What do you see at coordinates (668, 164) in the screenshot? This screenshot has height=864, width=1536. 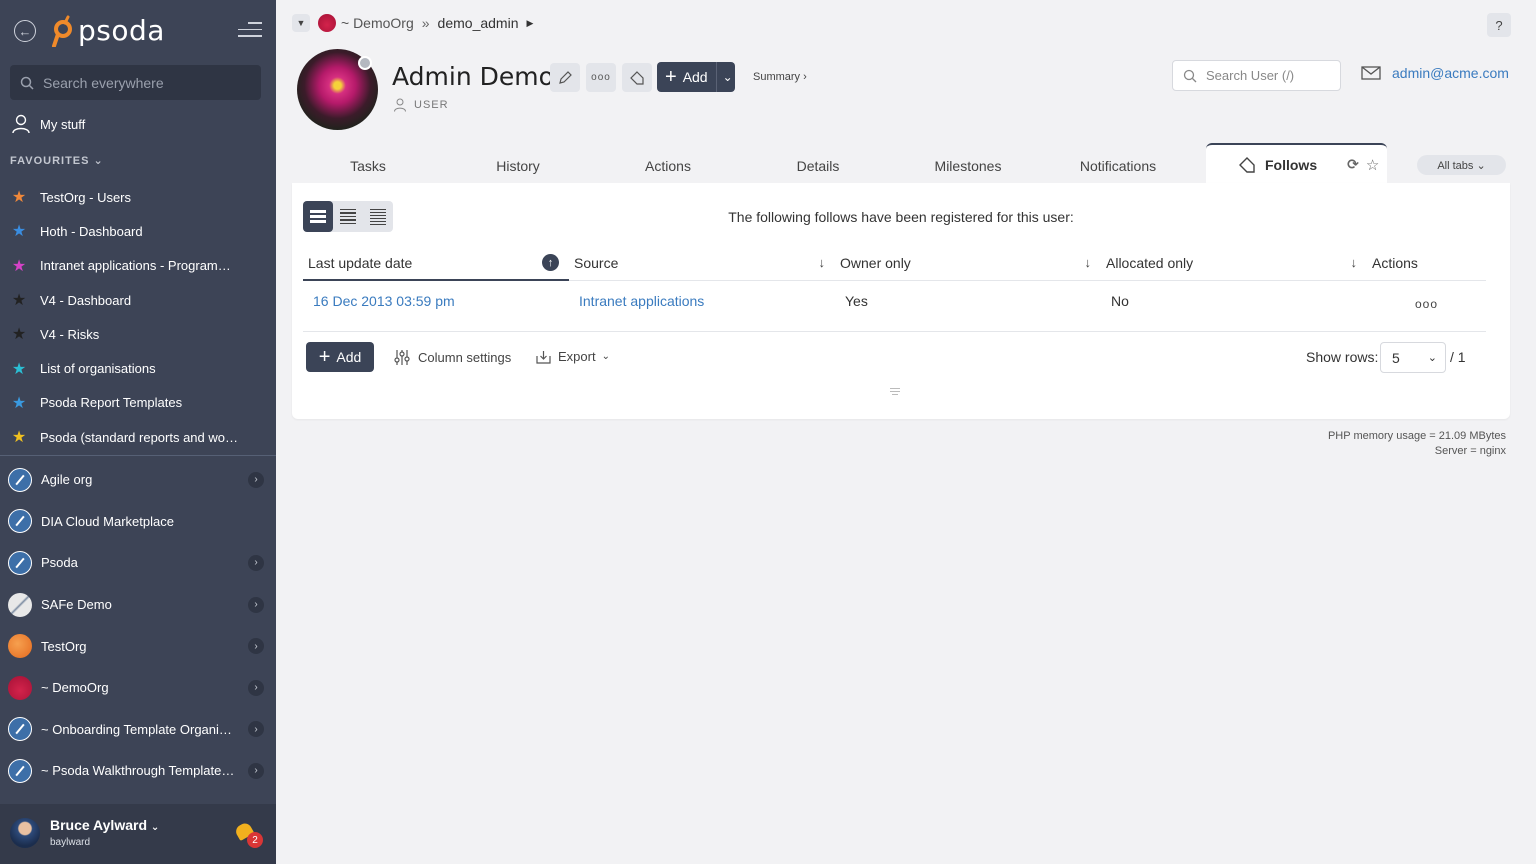 I see `tab-actions: Actions` at bounding box center [668, 164].